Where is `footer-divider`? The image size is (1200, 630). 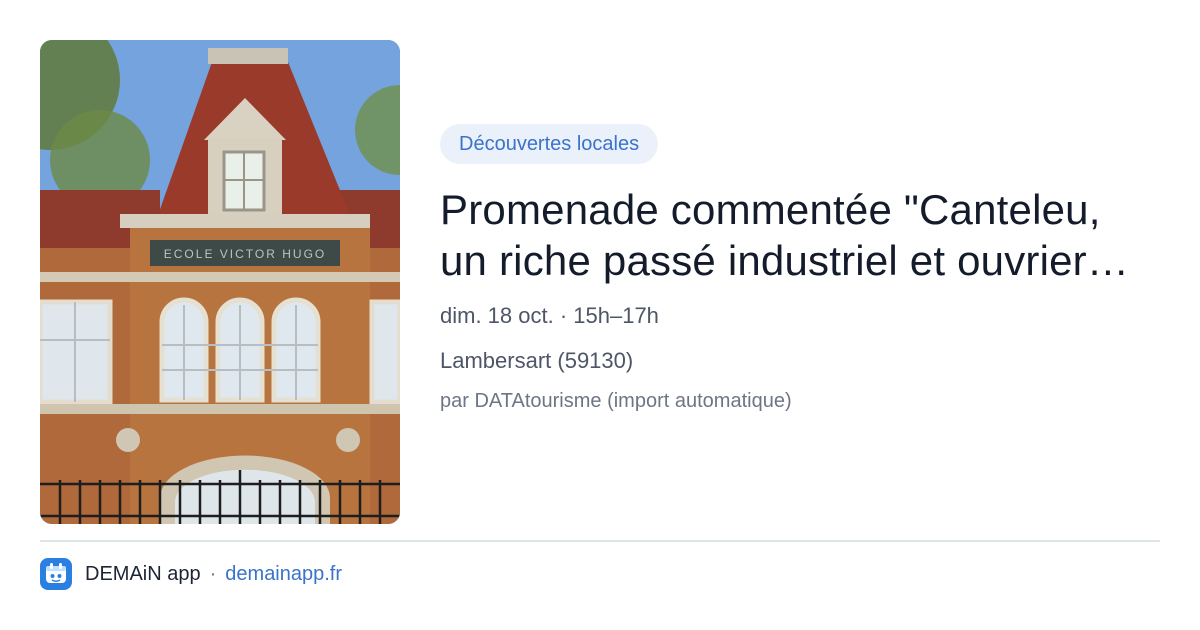
footer-divider is located at coordinates (600, 541).